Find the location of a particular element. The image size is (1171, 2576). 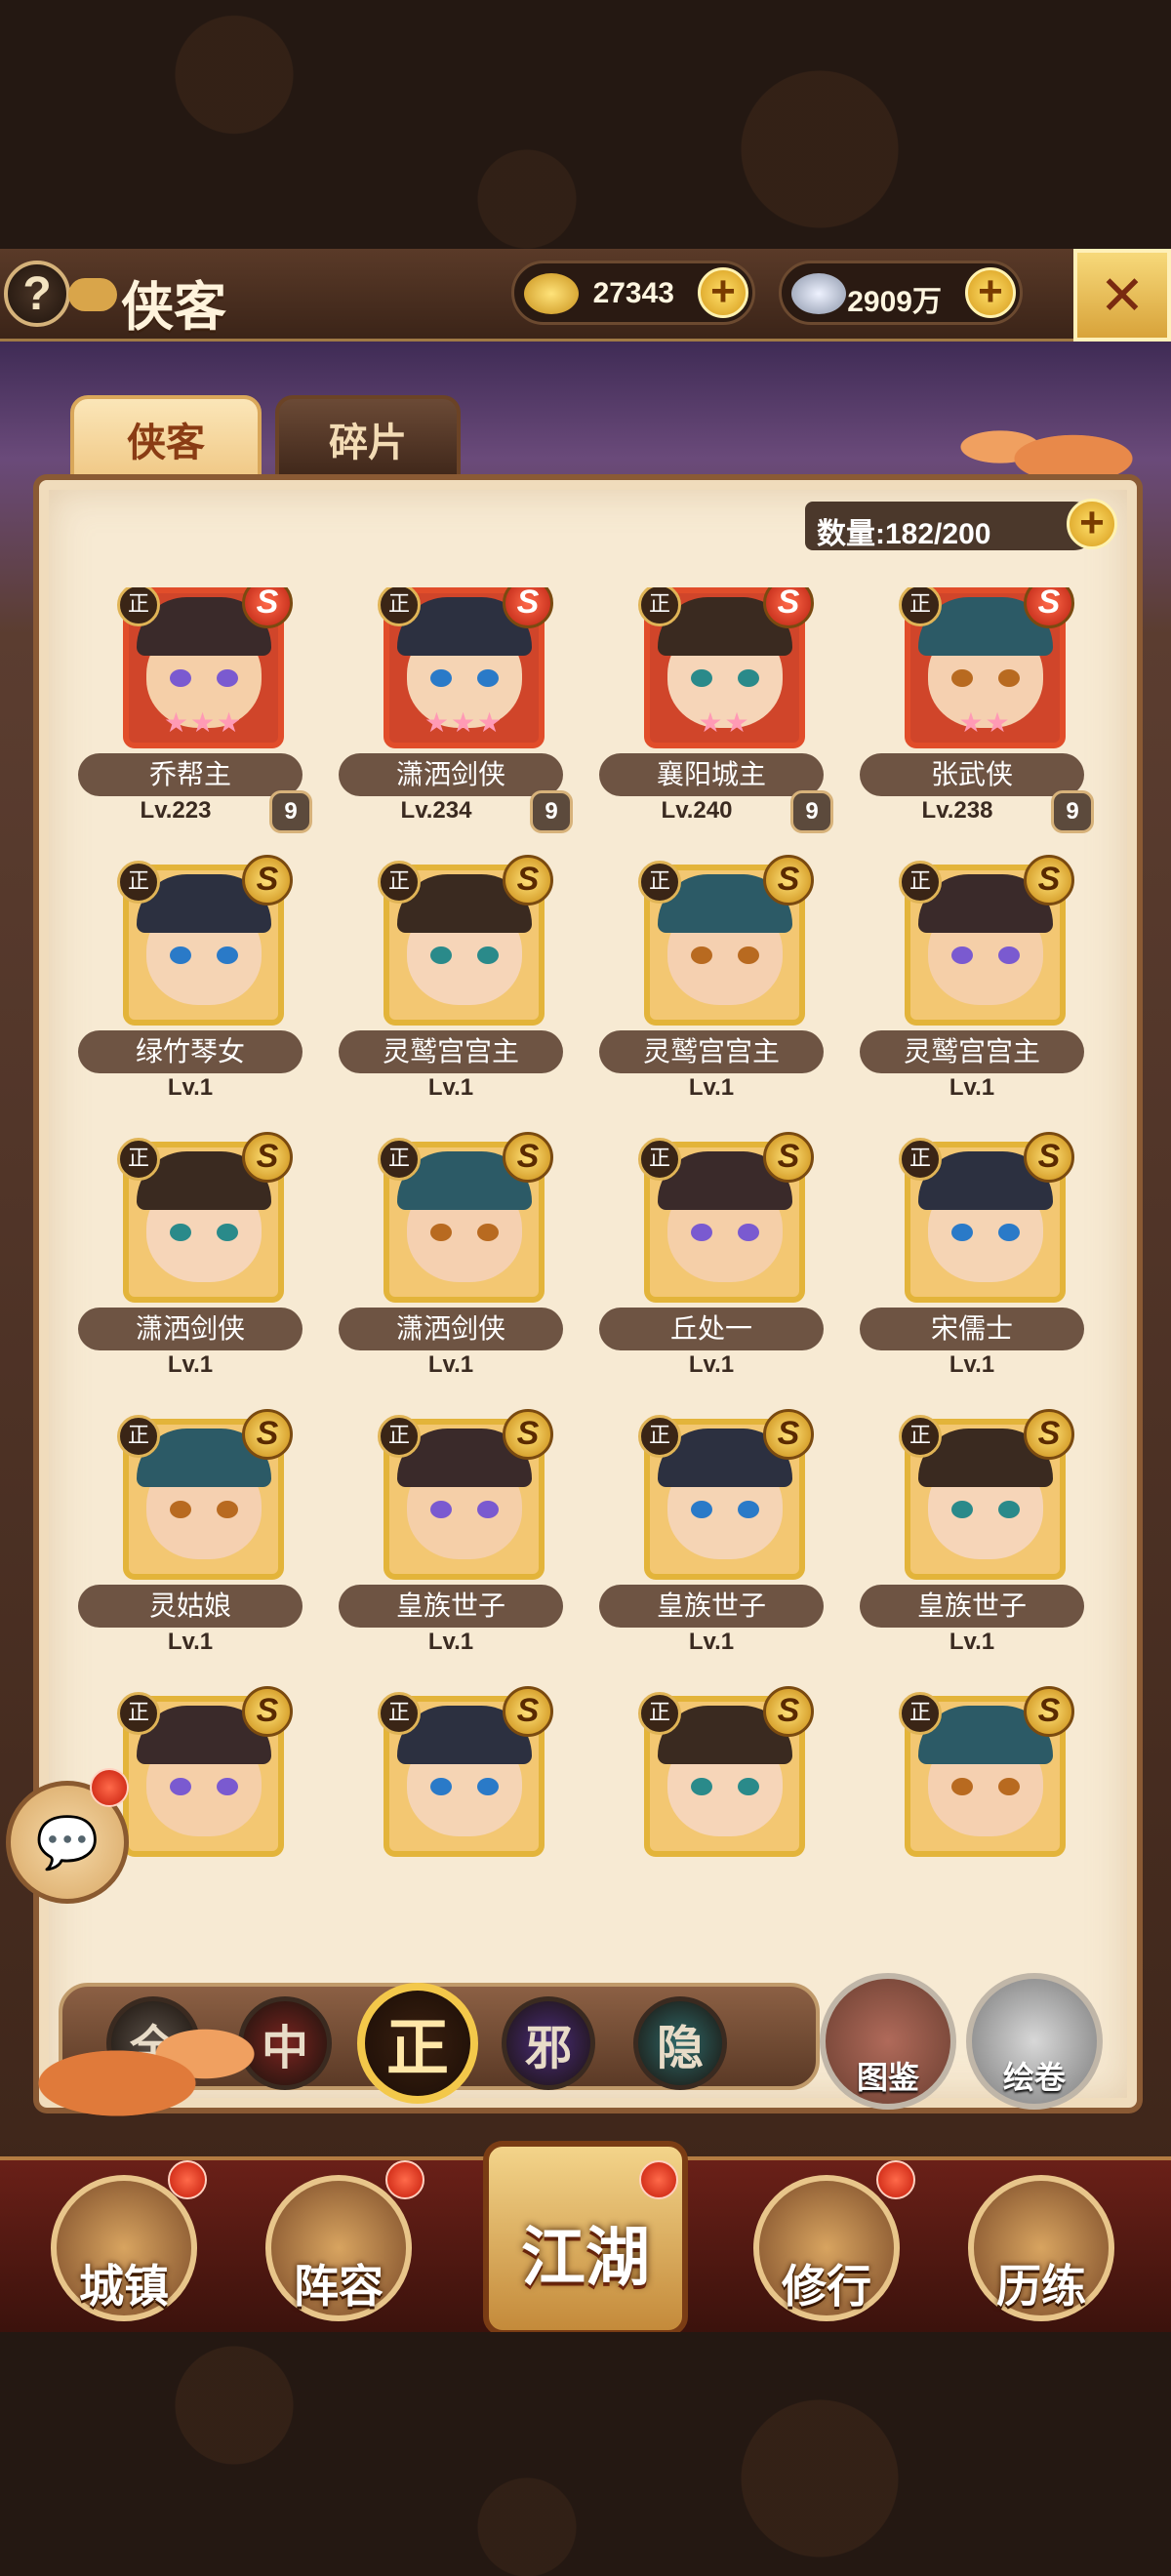

silver-amount: 2909万 is located at coordinates (894, 302).